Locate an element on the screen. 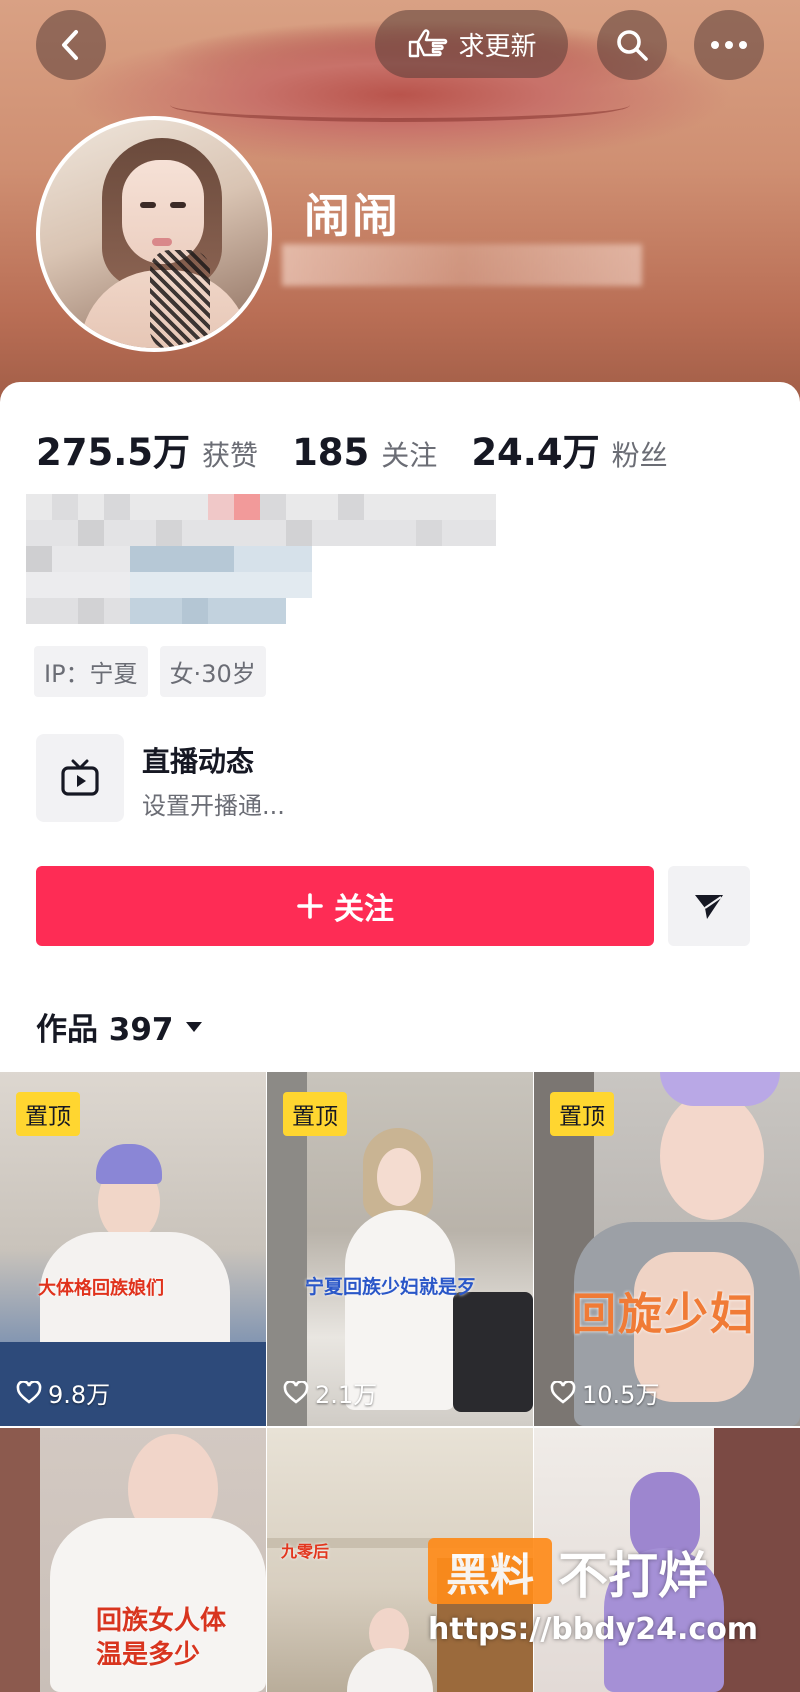 The height and width of the screenshot is (1692, 800). caret-down-icon is located at coordinates (193, 1026).